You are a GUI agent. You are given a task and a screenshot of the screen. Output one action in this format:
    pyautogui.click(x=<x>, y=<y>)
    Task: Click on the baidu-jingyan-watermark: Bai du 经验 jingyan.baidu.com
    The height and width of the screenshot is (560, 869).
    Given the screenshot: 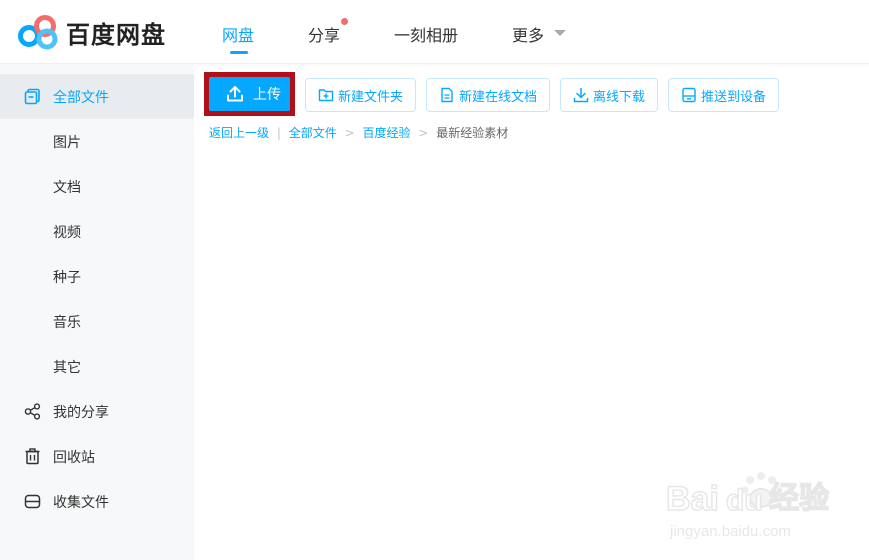 What is the action you would take?
    pyautogui.click(x=747, y=506)
    